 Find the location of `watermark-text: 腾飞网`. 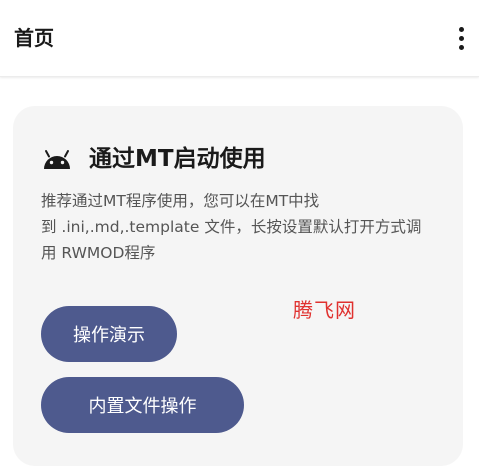

watermark-text: 腾飞网 is located at coordinates (324, 310).